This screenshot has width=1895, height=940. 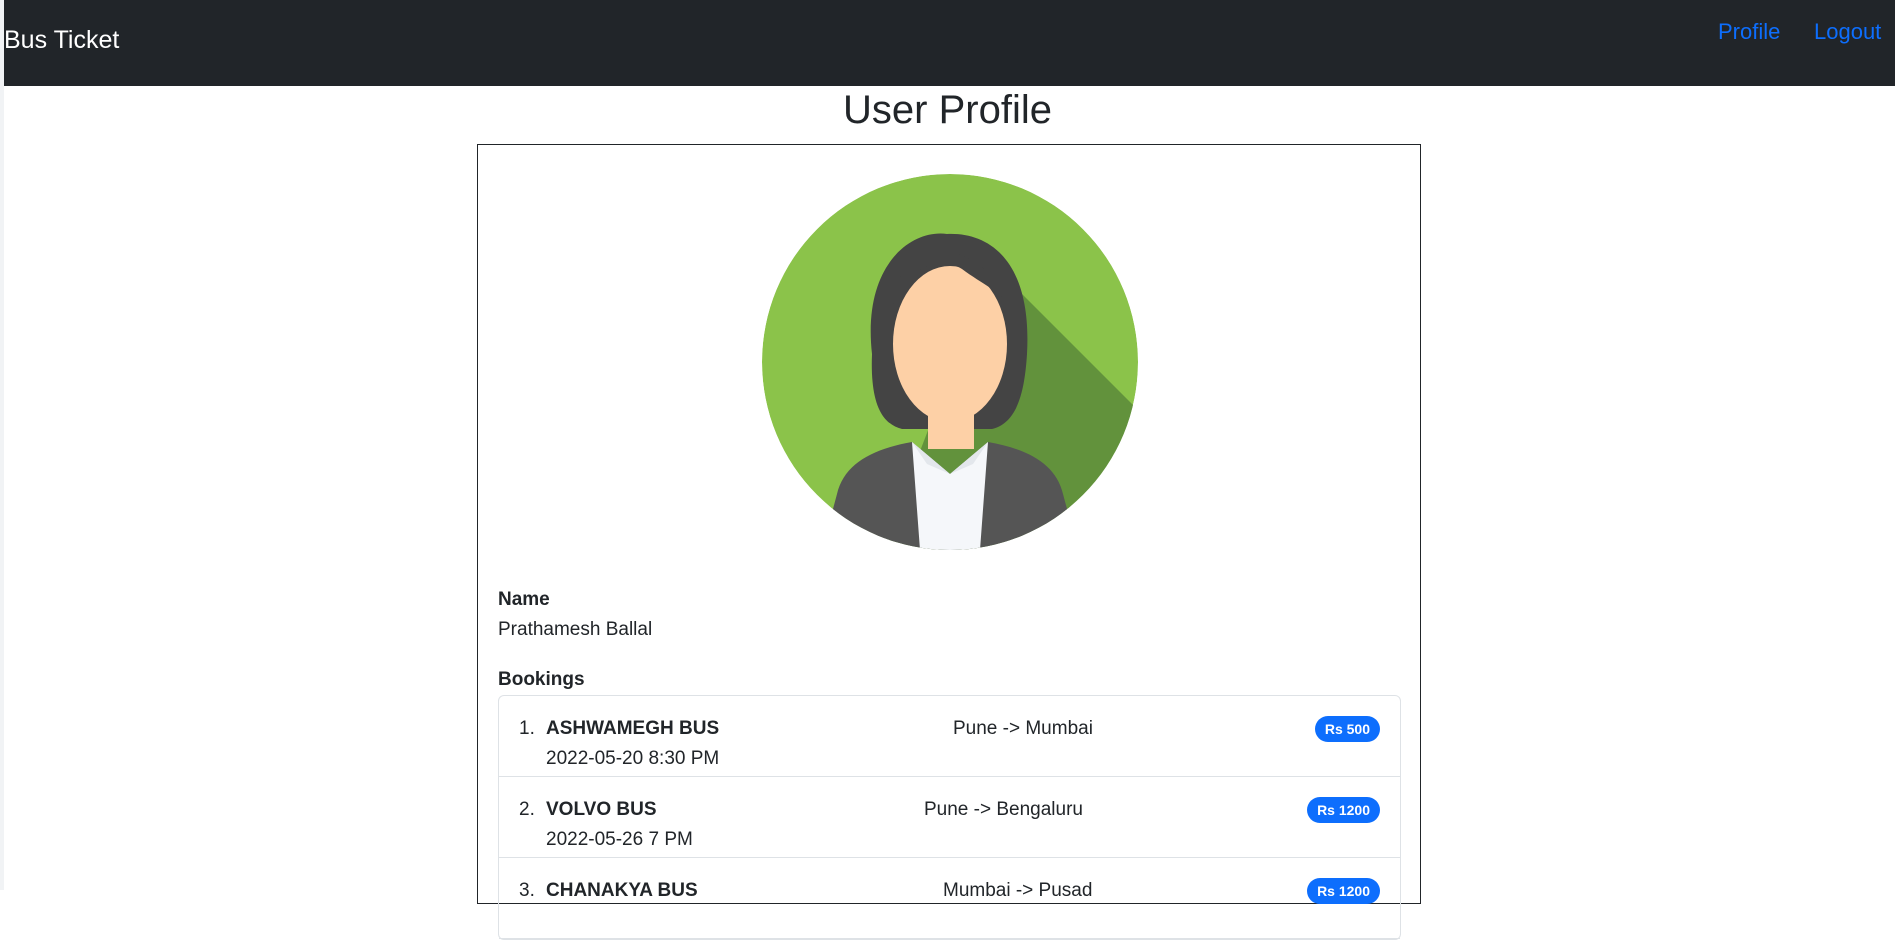 I want to click on booking-price-badge: Rs 500, so click(x=1347, y=729).